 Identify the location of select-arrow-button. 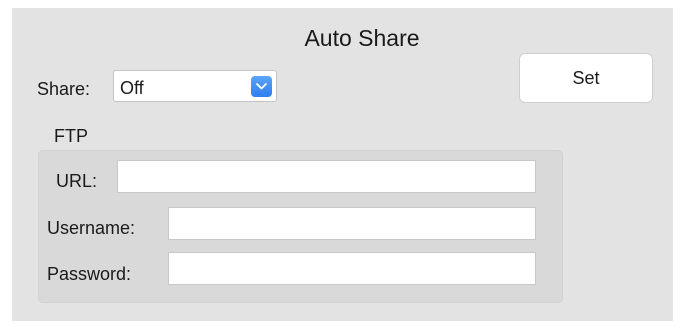
(261, 86).